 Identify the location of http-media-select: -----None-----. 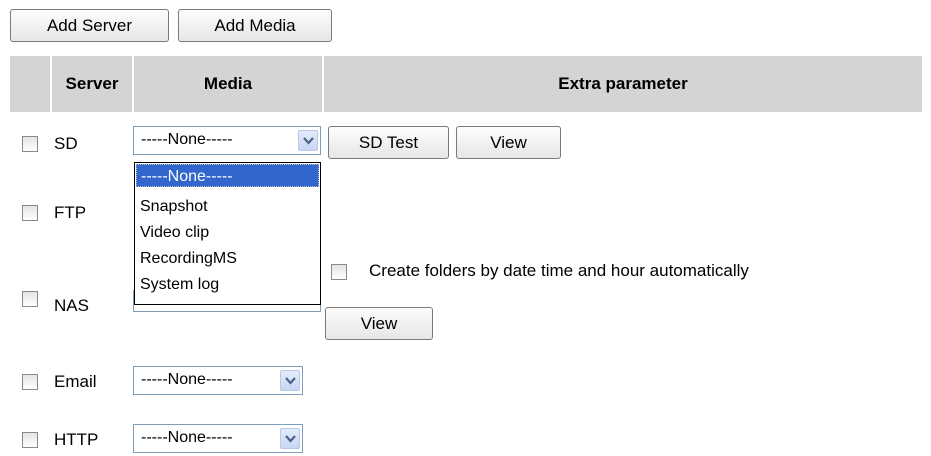
(218, 438).